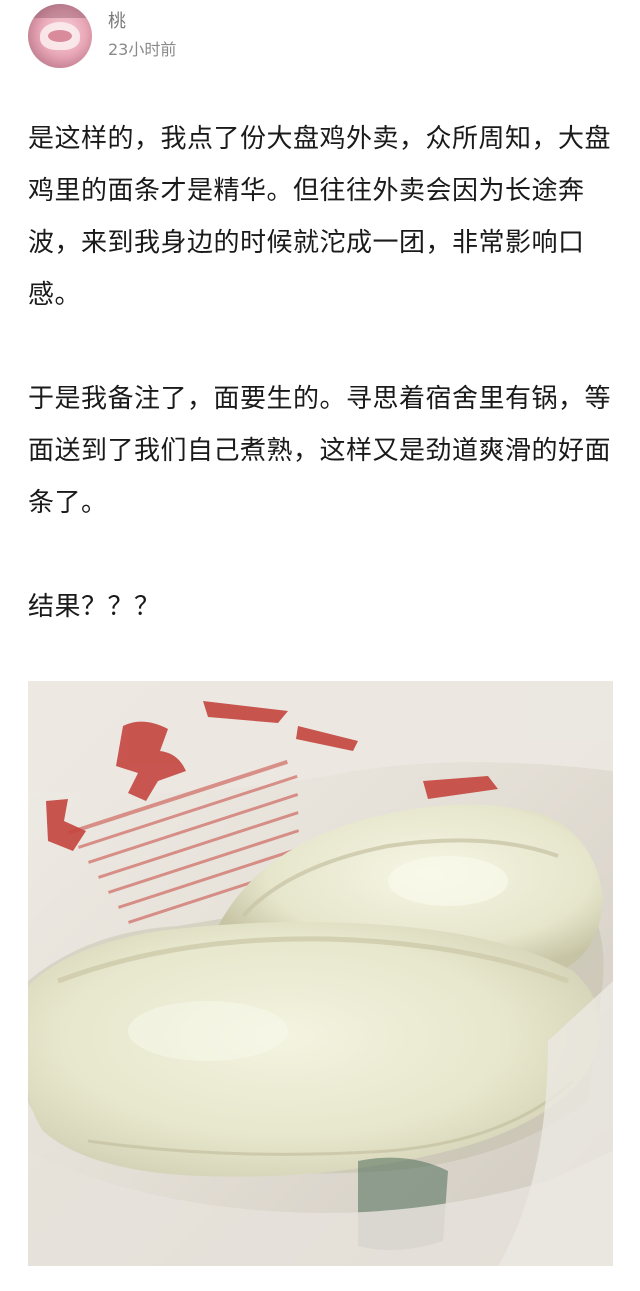 This screenshot has width=640, height=1291. I want to click on username: 桃, so click(142, 22).